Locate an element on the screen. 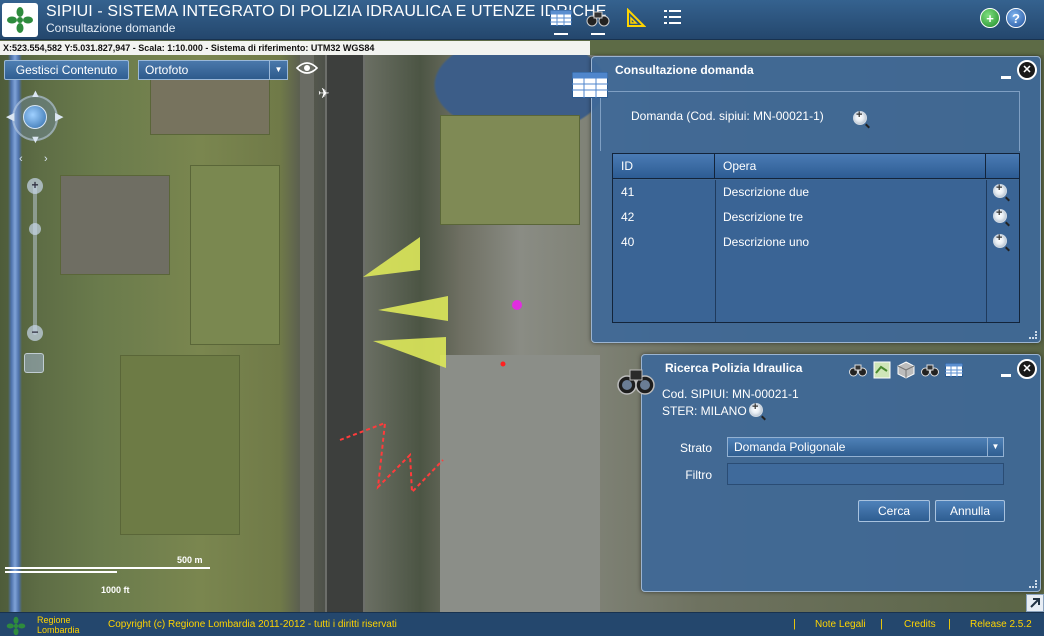  grid-header: ID Opera is located at coordinates (816, 166).